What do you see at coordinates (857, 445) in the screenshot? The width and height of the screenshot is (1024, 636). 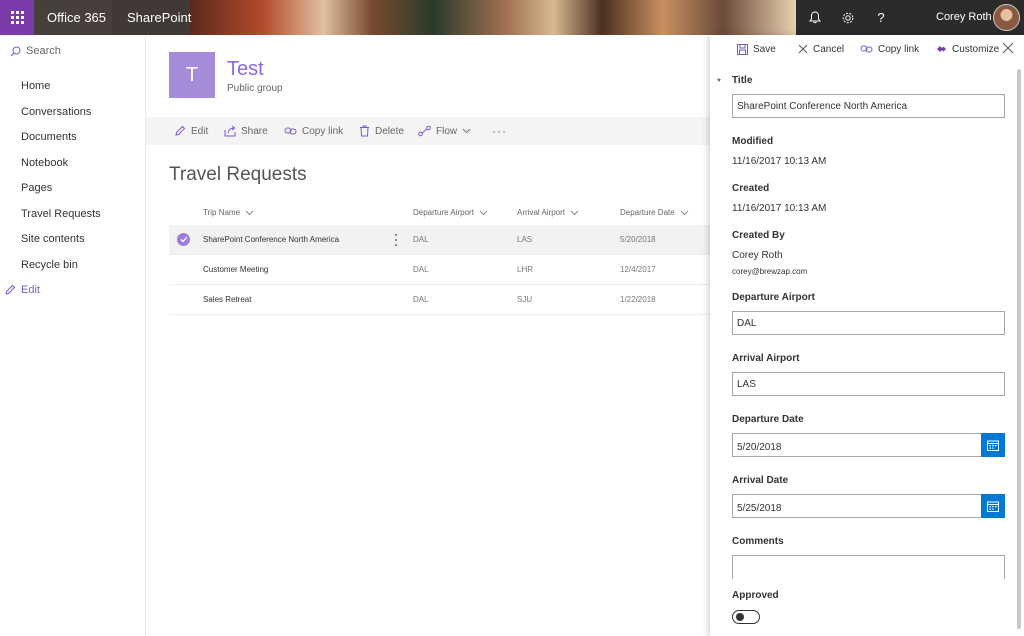 I see `departure-date-field` at bounding box center [857, 445].